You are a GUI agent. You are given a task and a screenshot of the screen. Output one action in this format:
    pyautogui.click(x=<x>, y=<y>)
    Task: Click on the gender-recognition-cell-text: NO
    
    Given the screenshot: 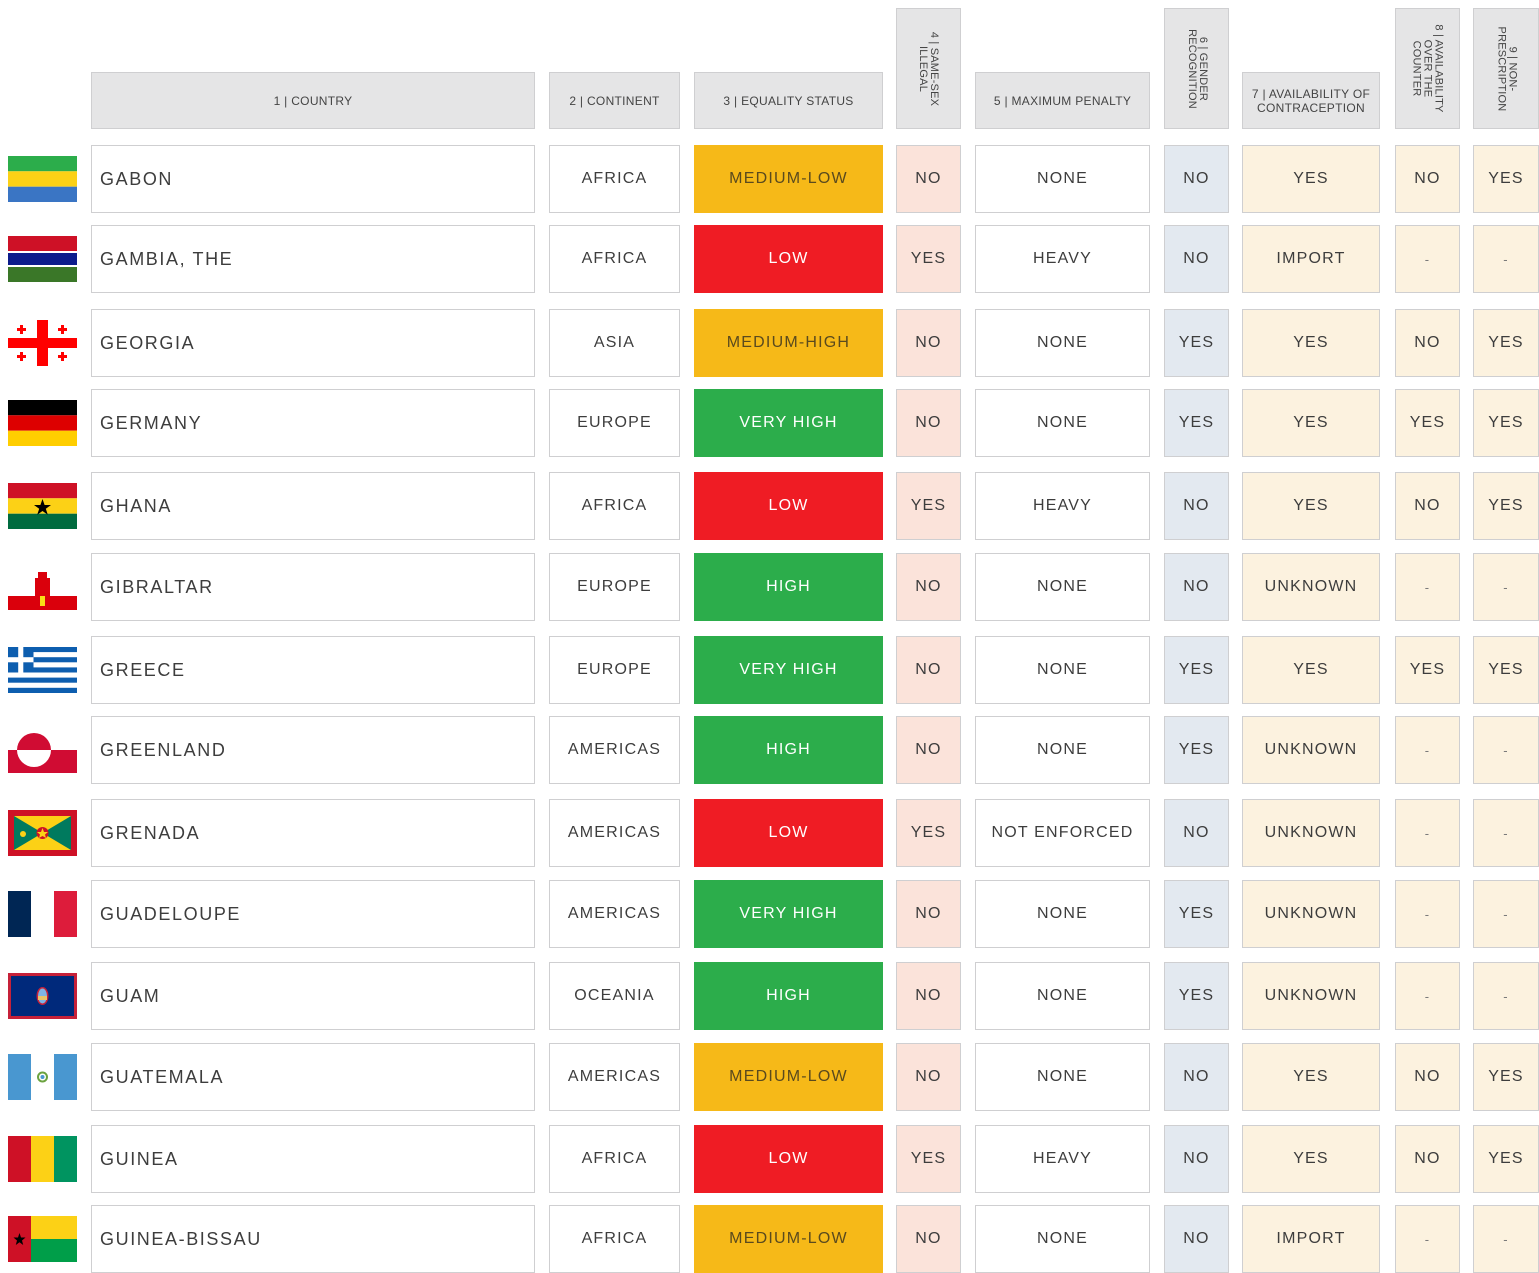 What is the action you would take?
    pyautogui.click(x=1196, y=832)
    